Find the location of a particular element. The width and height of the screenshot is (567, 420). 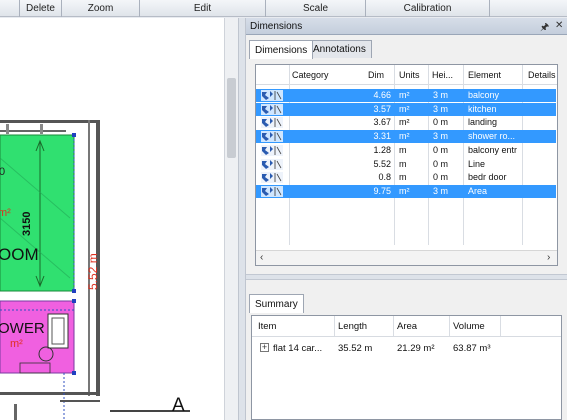

cell-element: bedr door is located at coordinates (487, 177).